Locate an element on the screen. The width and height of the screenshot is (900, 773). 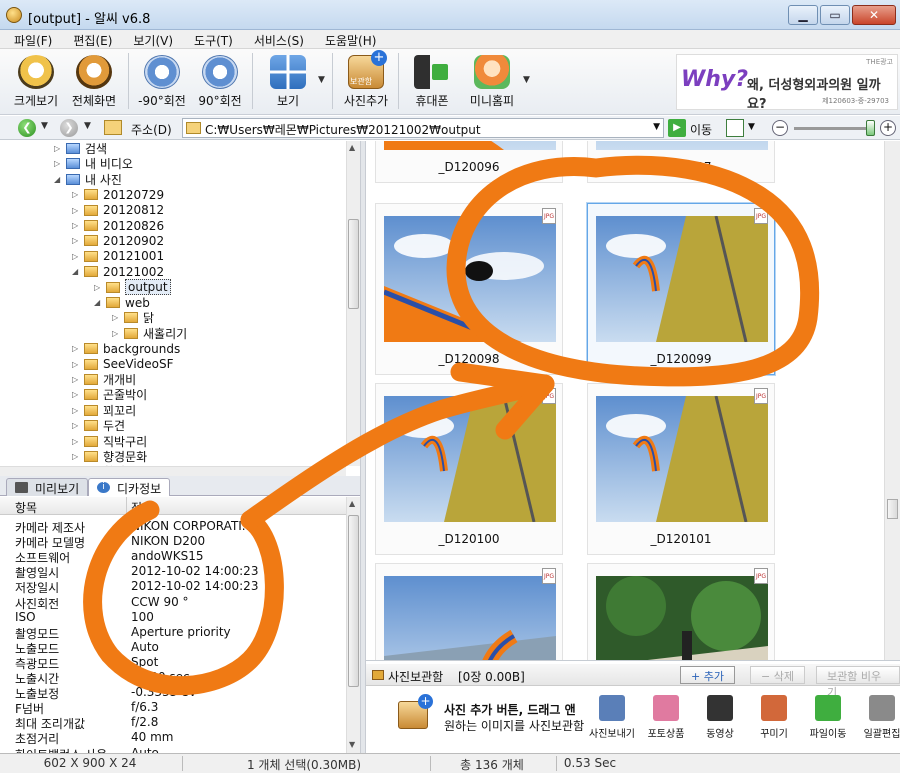
back-button: ❮ is located at coordinates (27, 128).